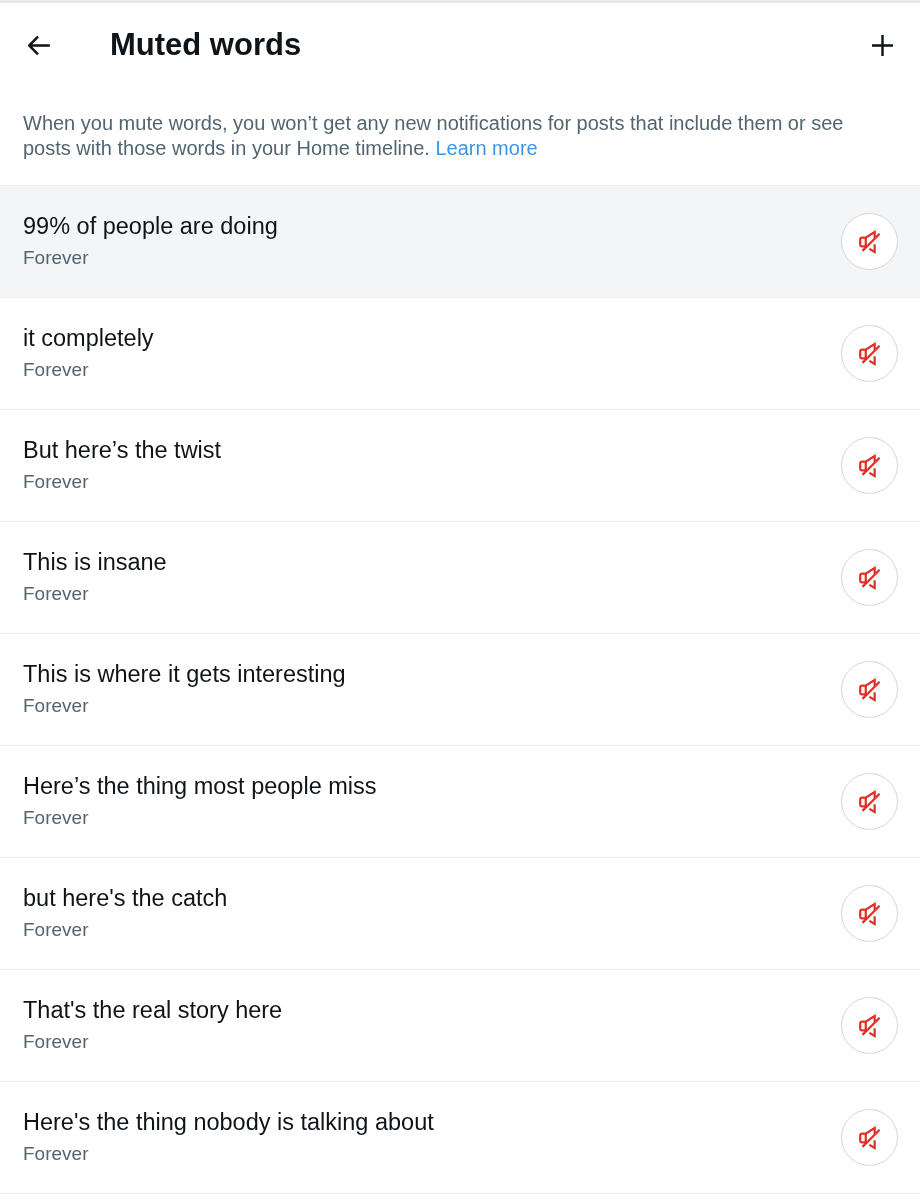  I want to click on muted-word: but here's the catch, so click(125, 897).